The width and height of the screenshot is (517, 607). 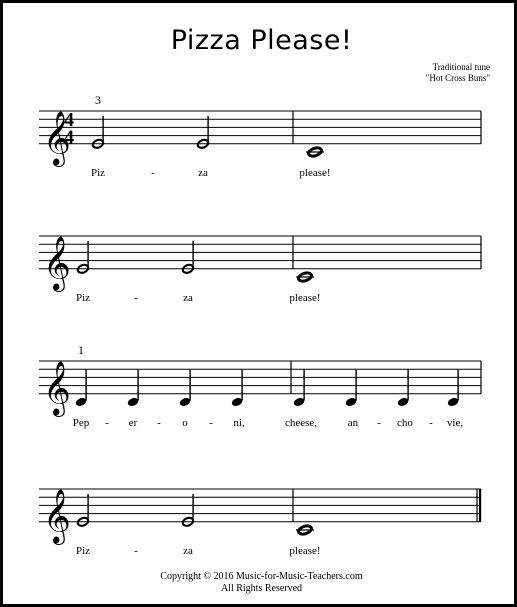 I want to click on lyric-syllable: ni,, so click(x=239, y=423).